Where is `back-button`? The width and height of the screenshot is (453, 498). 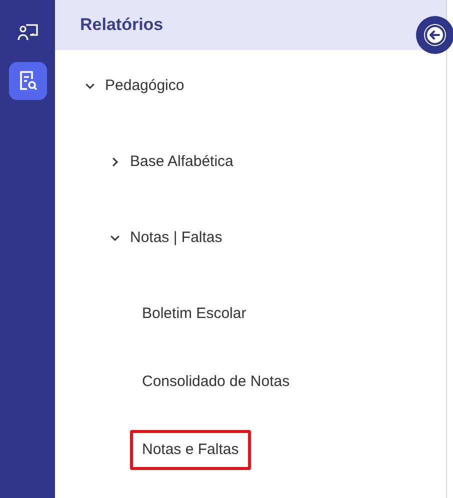 back-button is located at coordinates (434, 35).